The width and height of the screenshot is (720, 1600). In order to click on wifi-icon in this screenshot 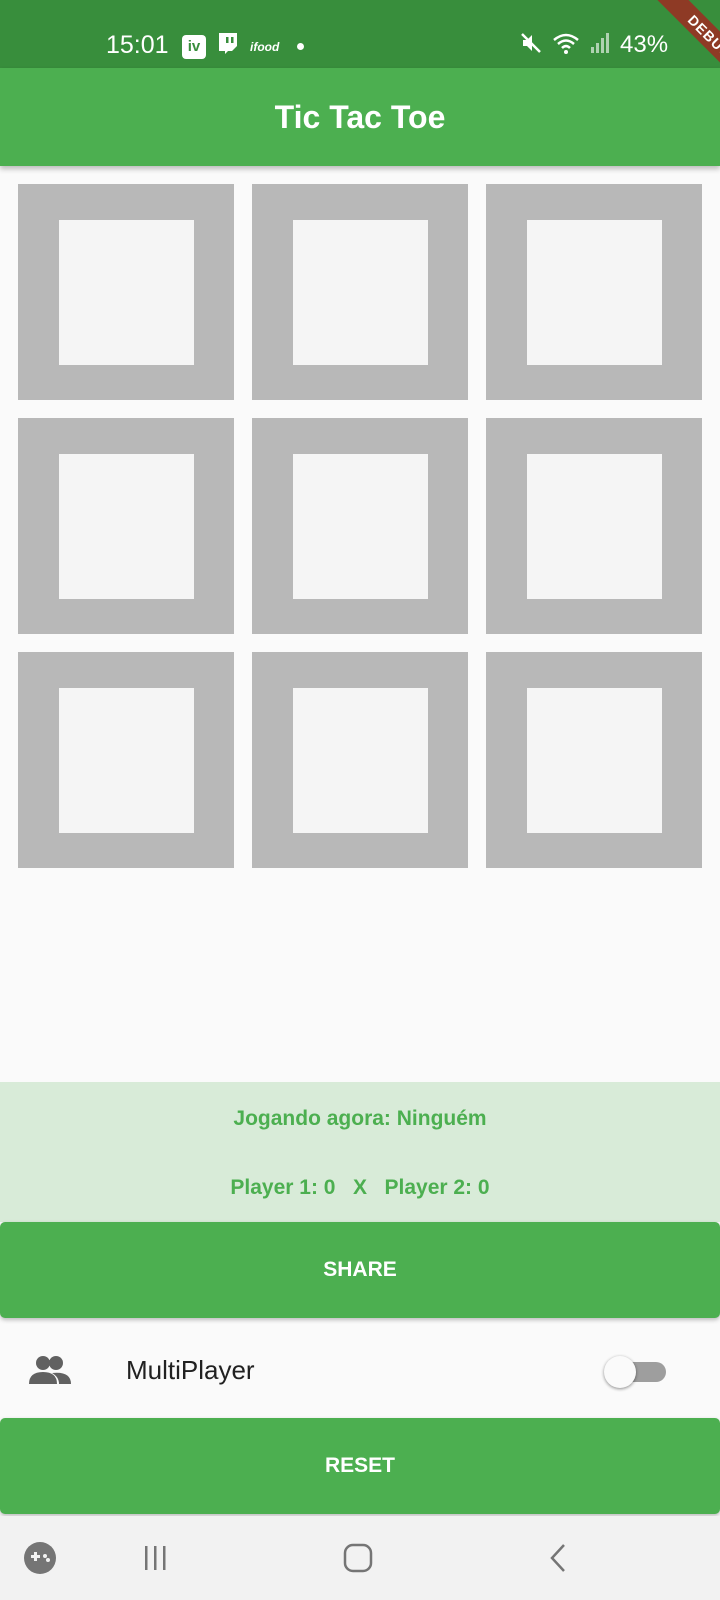, I will do `click(566, 45)`.